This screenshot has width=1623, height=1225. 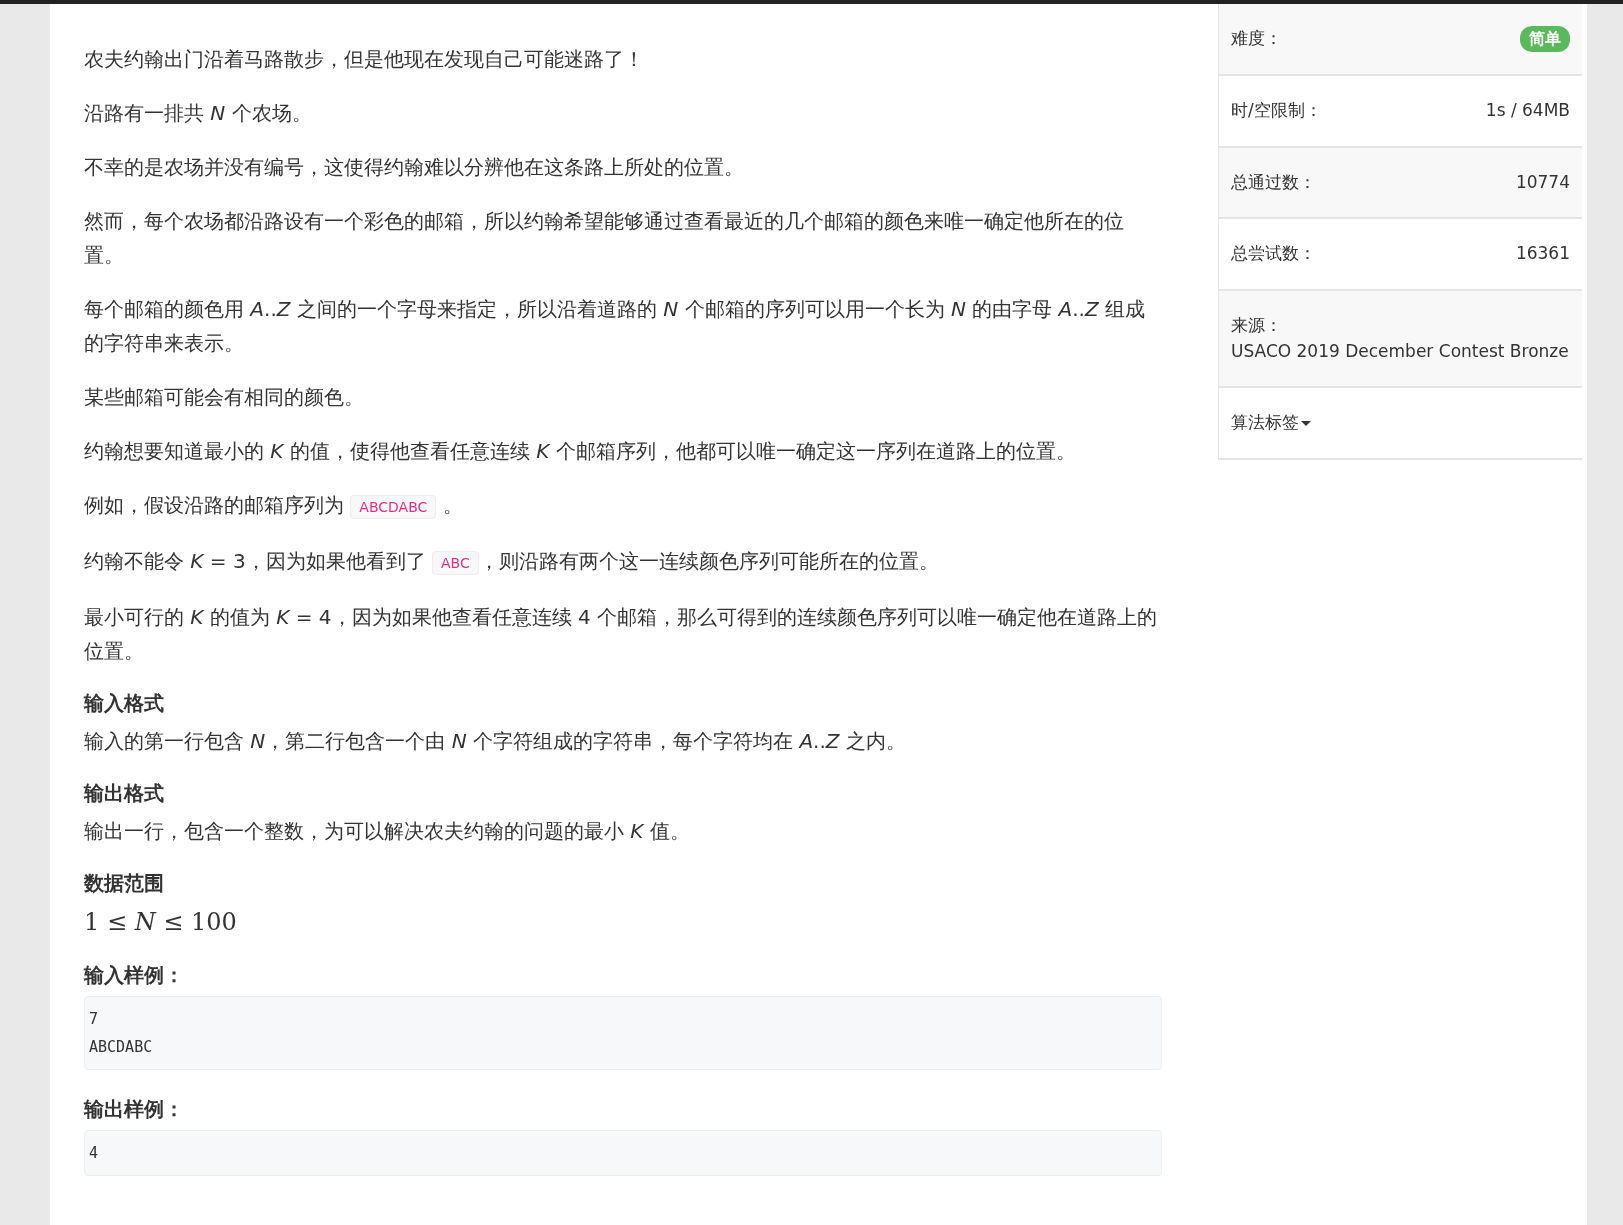 What do you see at coordinates (274, 506) in the screenshot?
I see `paragraph: 例如，假设沿路的邮箱序列为 ABCDABC 。` at bounding box center [274, 506].